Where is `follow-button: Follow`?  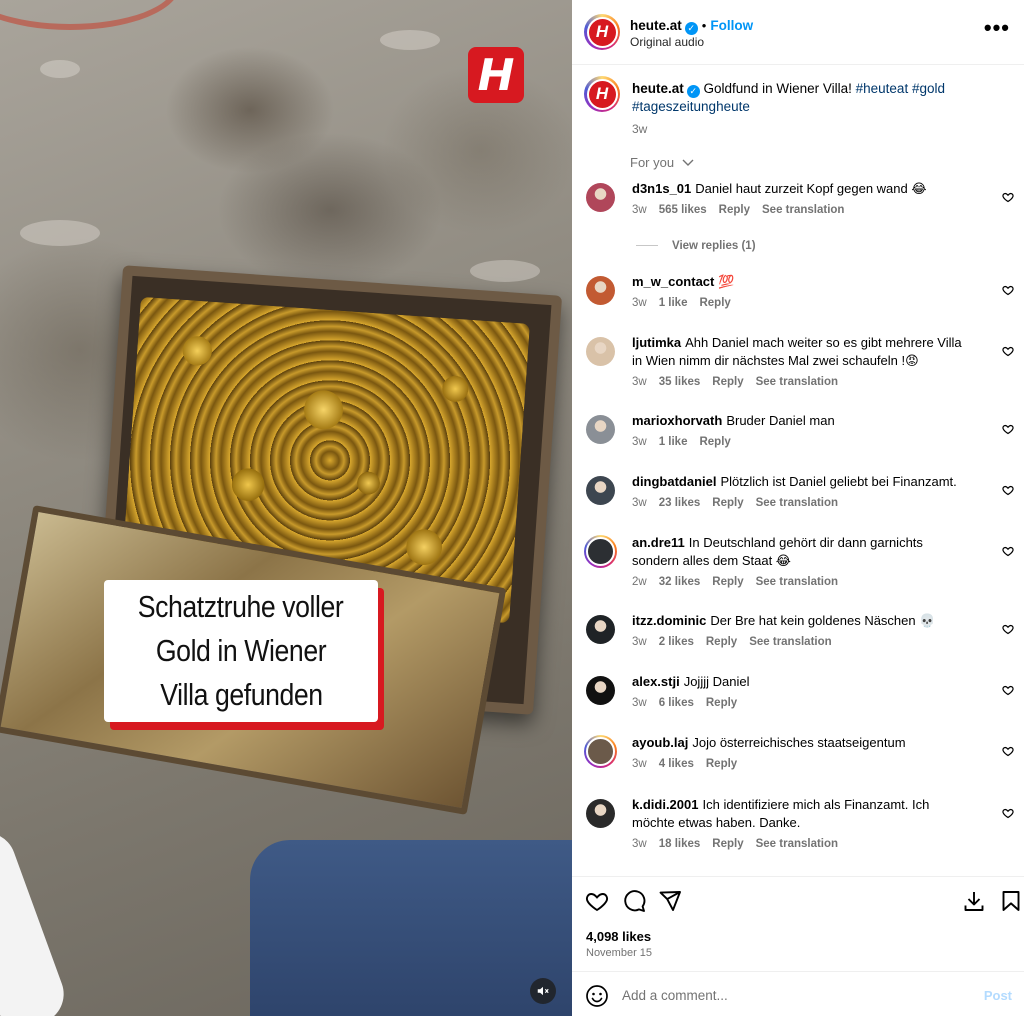
follow-button: Follow is located at coordinates (731, 25).